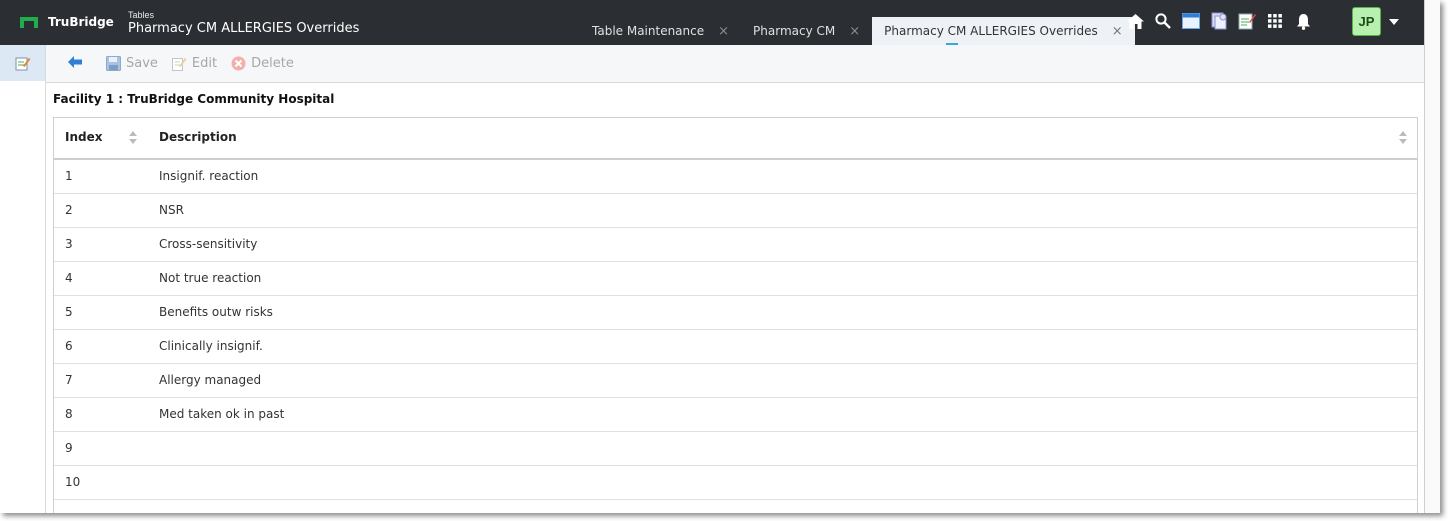 The height and width of the screenshot is (521, 1448). I want to click on tab-label: Table Maintenance, so click(648, 31).